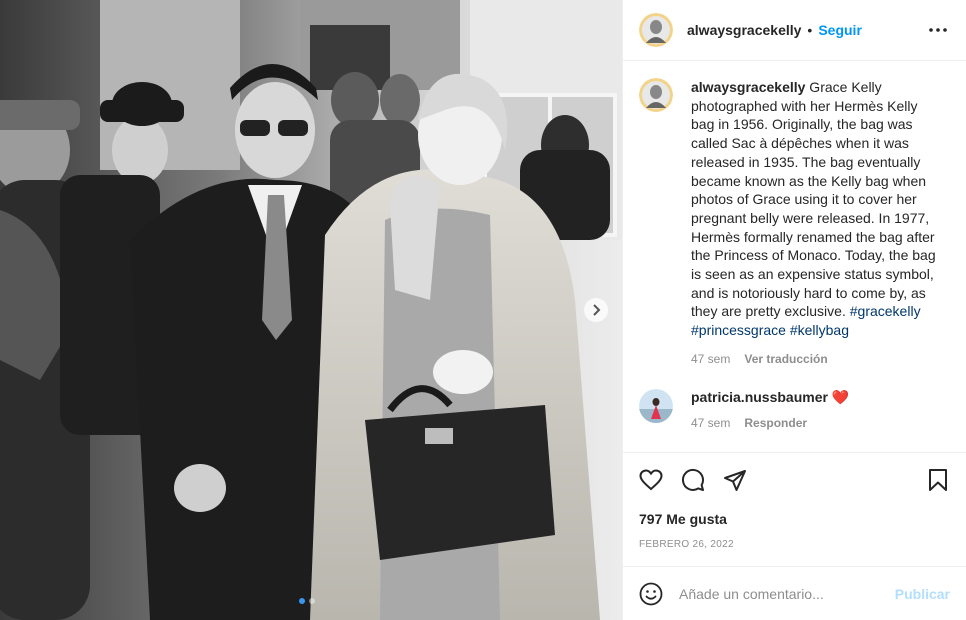  I want to click on add-comment-form: Publicar, so click(794, 593).